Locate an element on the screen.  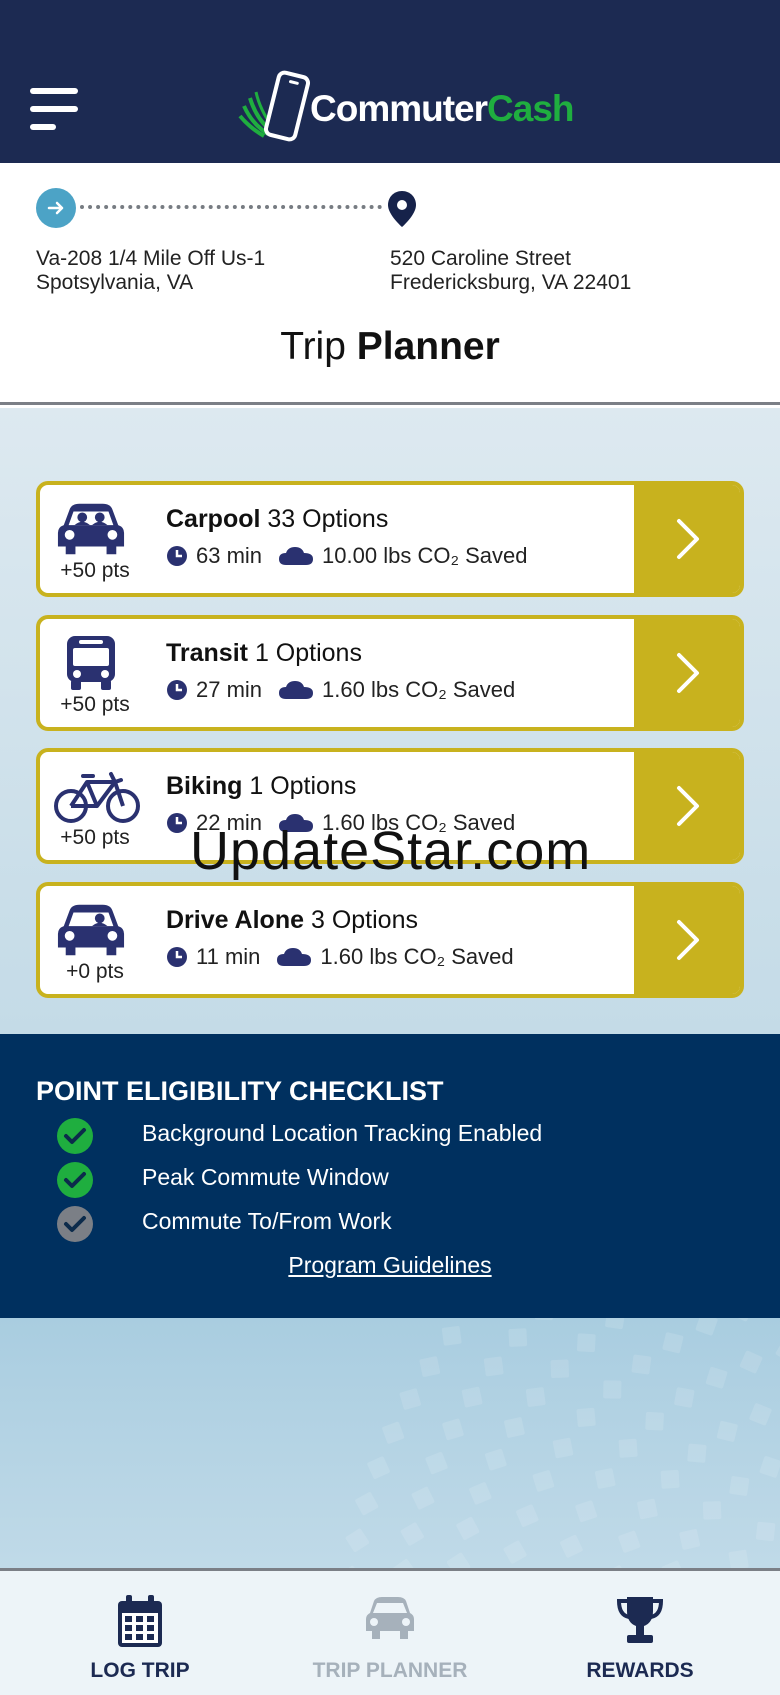
dot-pattern-graphic is located at coordinates (559, 1443).